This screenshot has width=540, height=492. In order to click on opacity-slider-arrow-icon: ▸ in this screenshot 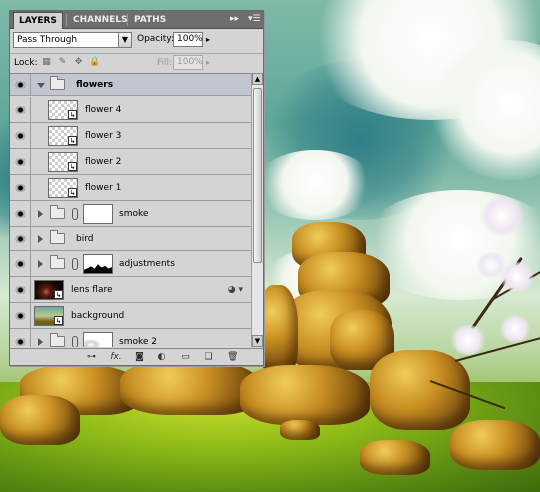, I will do `click(208, 39)`.